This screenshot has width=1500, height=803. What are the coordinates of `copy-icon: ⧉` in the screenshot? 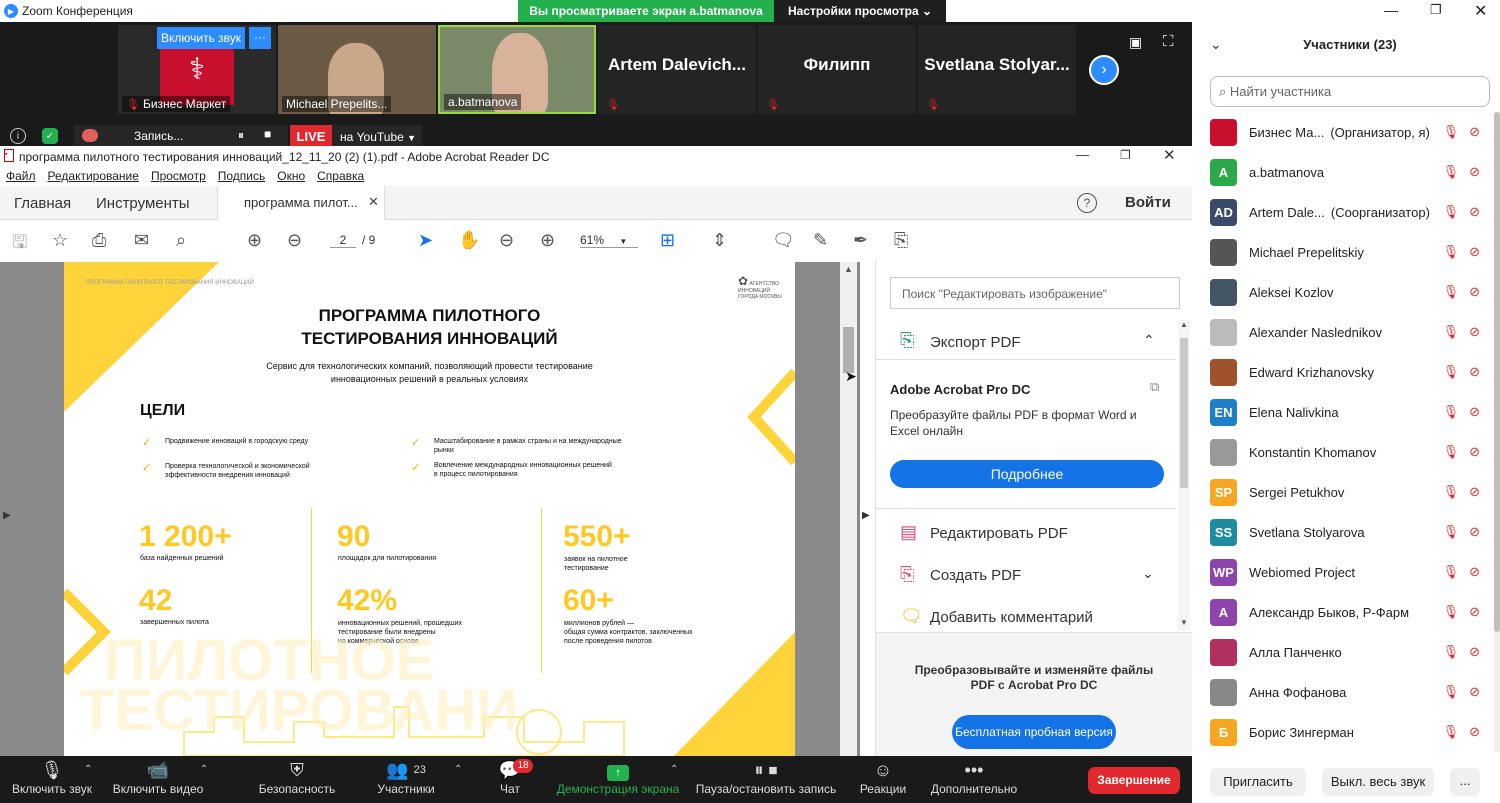 It's located at (1154, 387).